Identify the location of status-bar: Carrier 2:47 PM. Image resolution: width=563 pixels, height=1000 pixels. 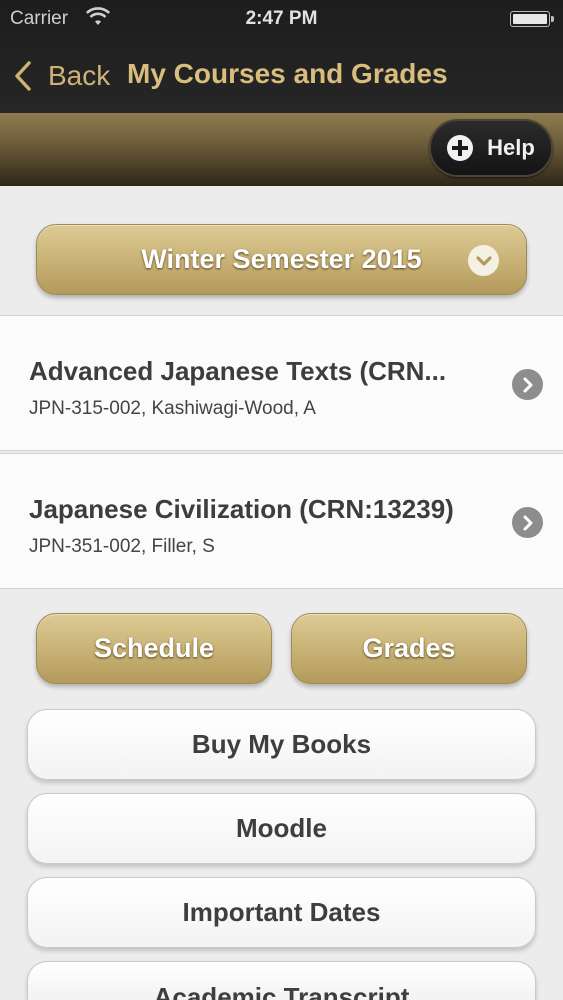
(281, 19).